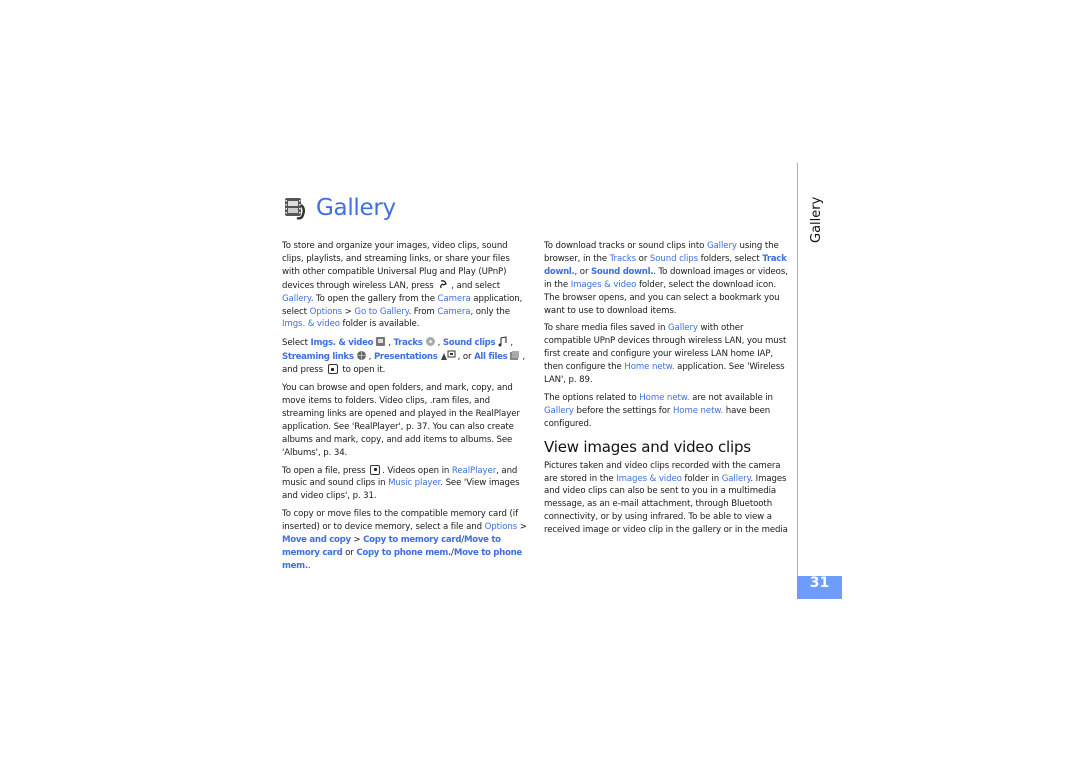 Image resolution: width=1080 pixels, height=763 pixels. Describe the element at coordinates (622, 272) in the screenshot. I see `link-sound-downl: Sound downl.` at that location.